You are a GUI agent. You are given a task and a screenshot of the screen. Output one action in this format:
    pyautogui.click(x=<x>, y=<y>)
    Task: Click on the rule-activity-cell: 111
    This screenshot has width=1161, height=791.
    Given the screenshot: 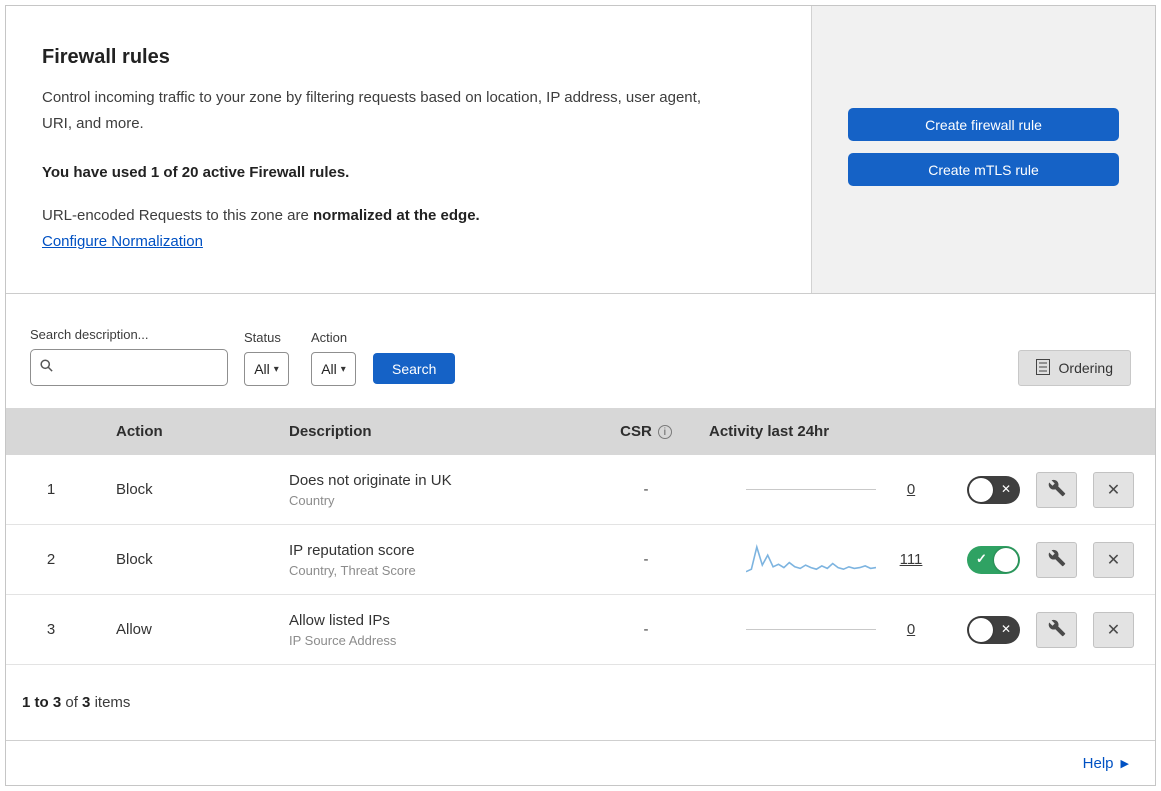 What is the action you would take?
    pyautogui.click(x=816, y=560)
    